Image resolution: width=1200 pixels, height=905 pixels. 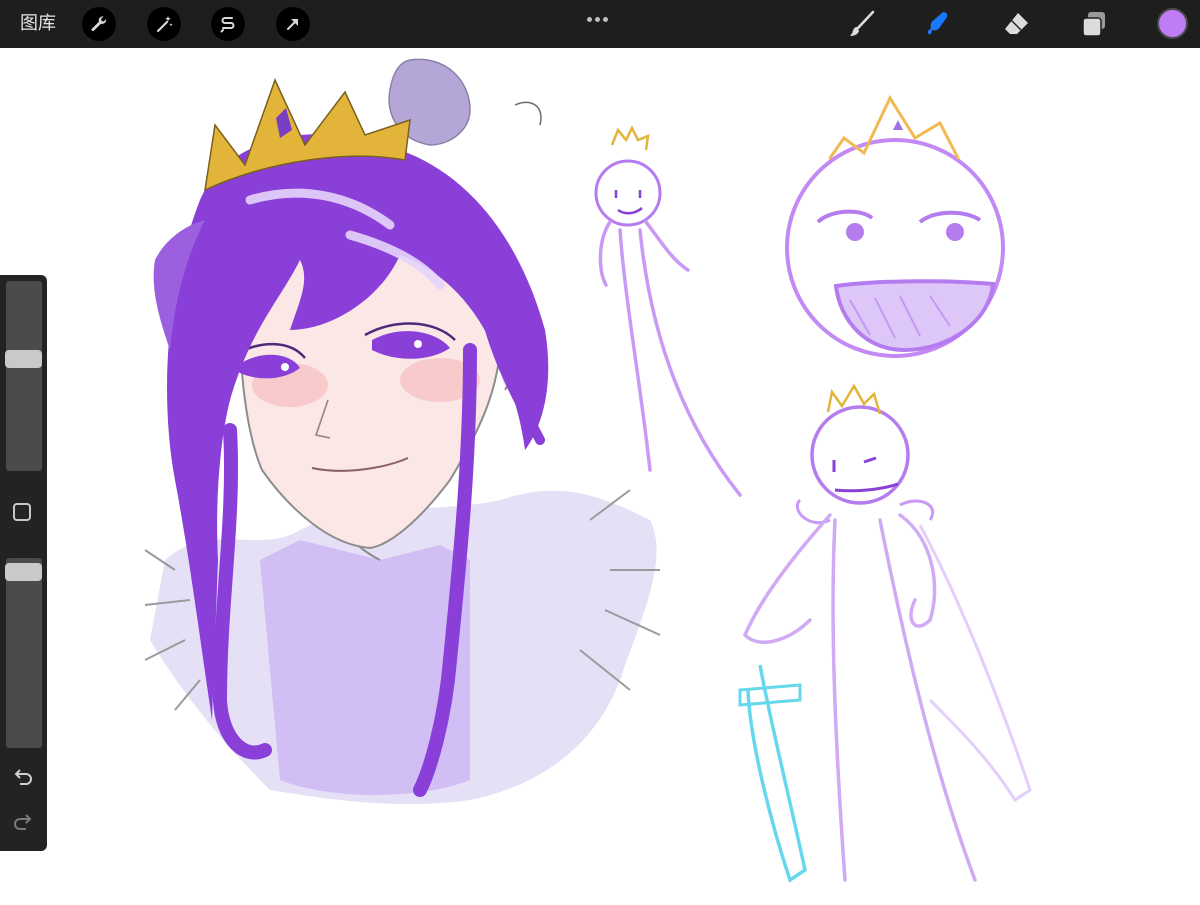 I want to click on brush-icon, so click(x=862, y=24).